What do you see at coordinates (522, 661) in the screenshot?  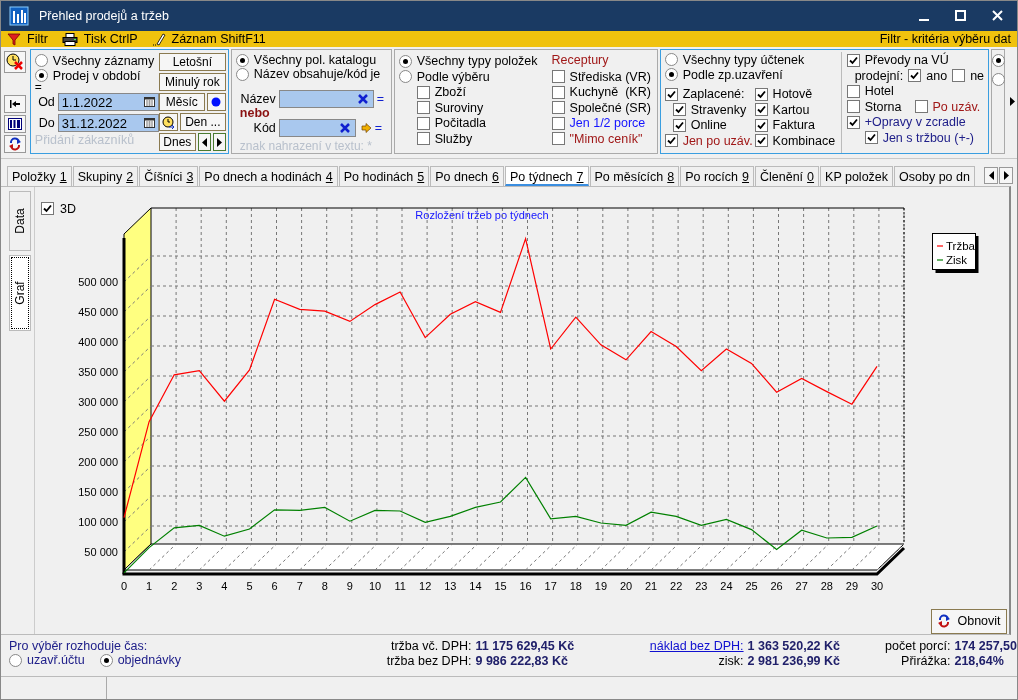 I see `stat-value: 9 986 222,83 Kč` at bounding box center [522, 661].